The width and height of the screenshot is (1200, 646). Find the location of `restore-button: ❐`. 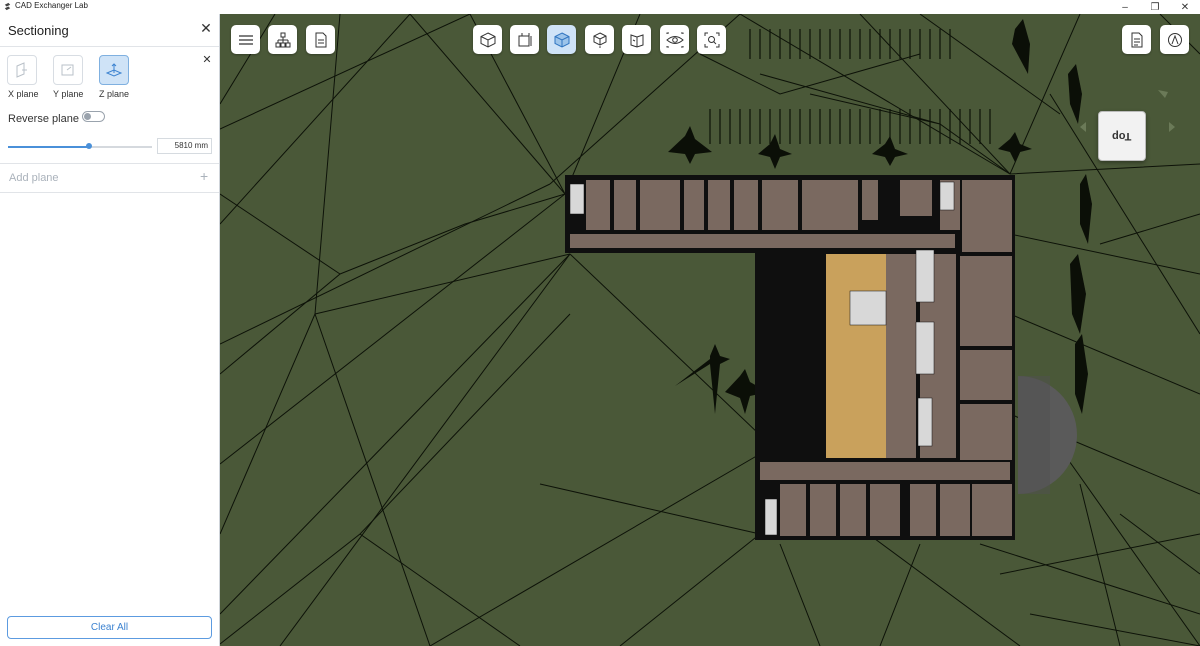

restore-button: ❐ is located at coordinates (1155, 7).